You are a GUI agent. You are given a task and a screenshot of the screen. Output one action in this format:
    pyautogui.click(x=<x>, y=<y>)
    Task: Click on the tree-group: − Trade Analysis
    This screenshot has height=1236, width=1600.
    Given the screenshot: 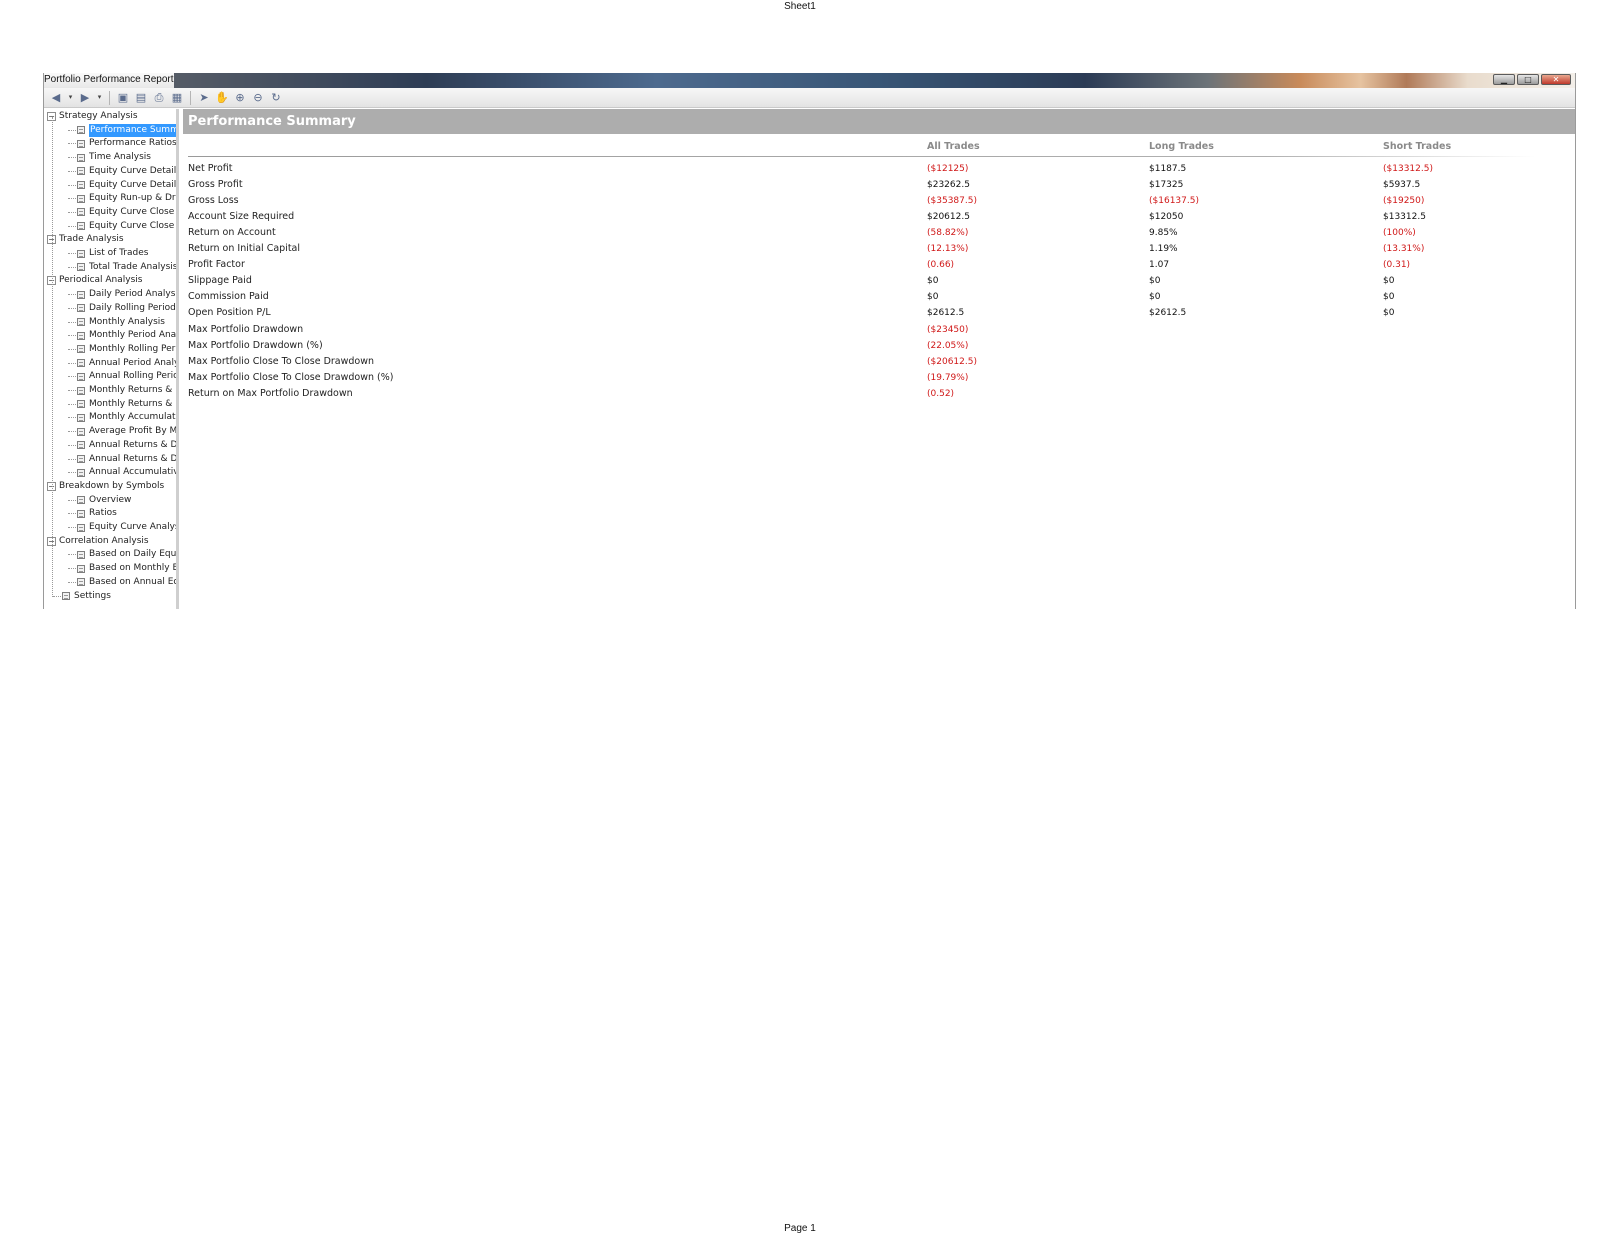 What is the action you would take?
    pyautogui.click(x=85, y=239)
    